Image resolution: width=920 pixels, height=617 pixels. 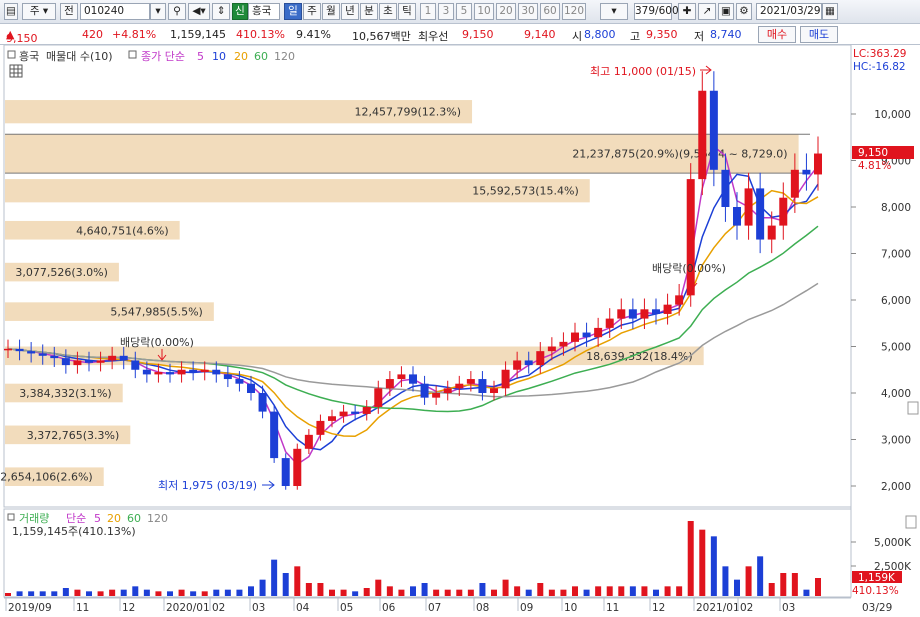 I want to click on sell-button: 매도, so click(x=819, y=34).